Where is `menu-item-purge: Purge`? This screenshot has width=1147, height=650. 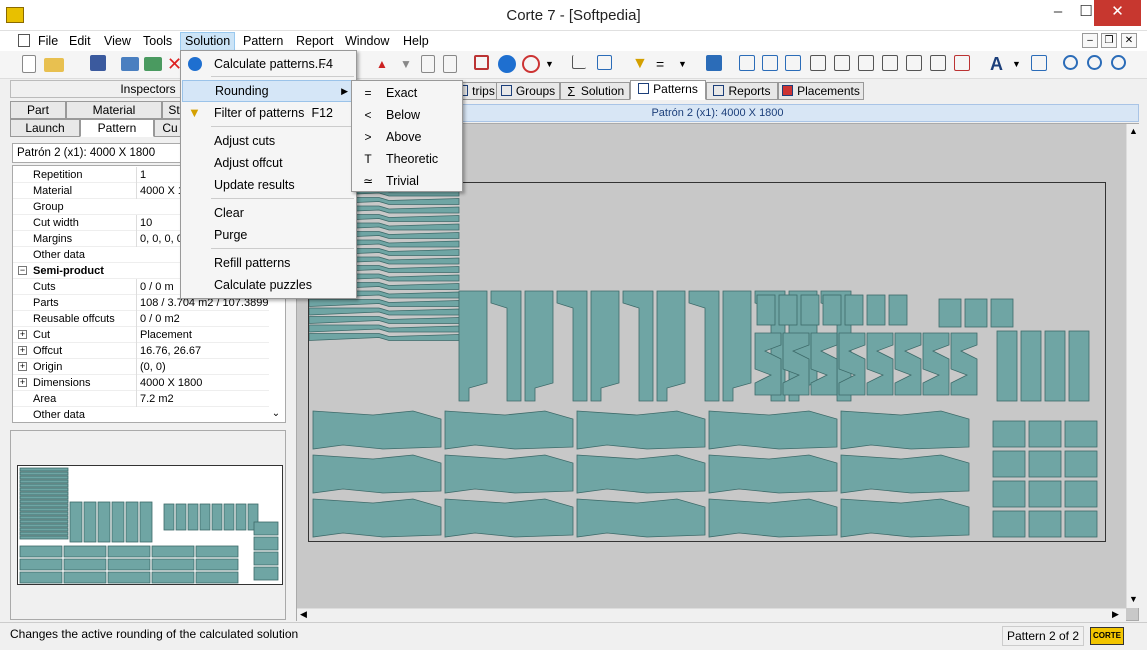 menu-item-purge: Purge is located at coordinates (268, 235).